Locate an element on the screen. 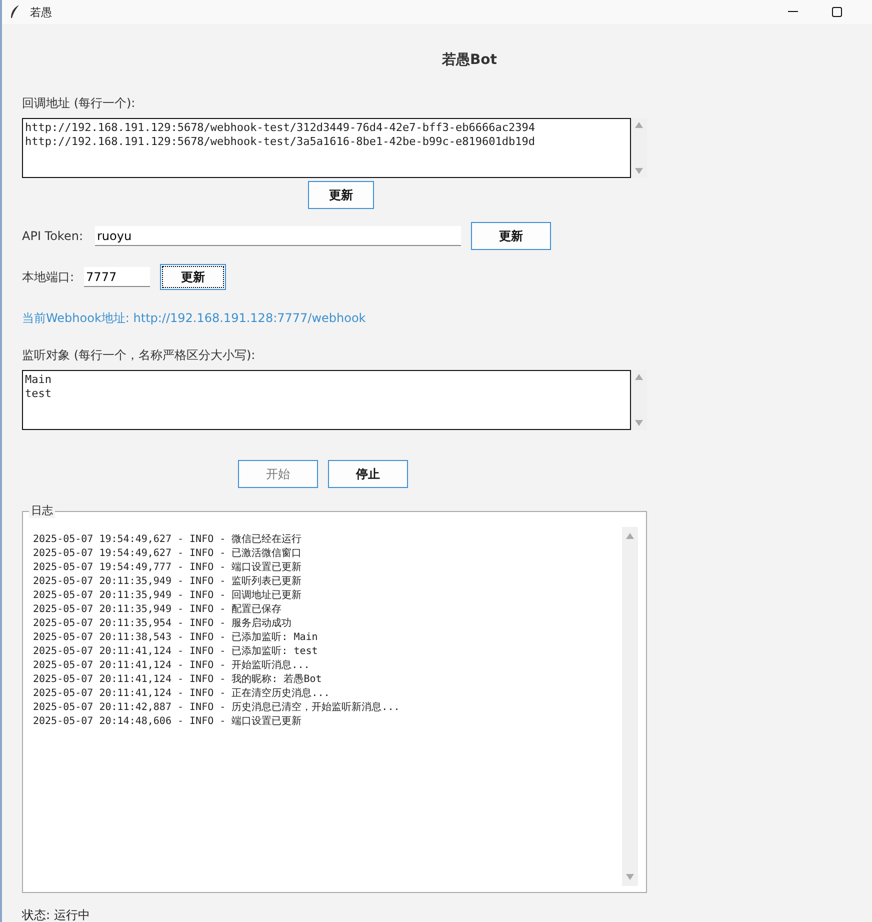 This screenshot has height=922, width=872. callback-text-area: http://192.168.191.129:5678/webhook-test/312d3449-76d4-42e7-bff3-eb6666ac2394 http://192.168.191.129:5678/webhook-test/3a5a1616-8be1-42be-b99c-e819601db19d is located at coordinates (326, 148).